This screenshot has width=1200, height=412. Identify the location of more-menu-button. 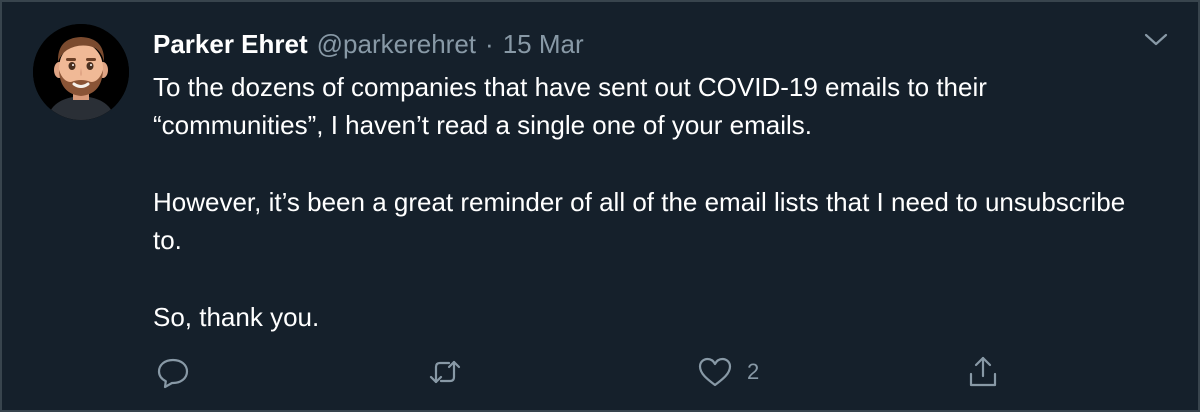
(1156, 40).